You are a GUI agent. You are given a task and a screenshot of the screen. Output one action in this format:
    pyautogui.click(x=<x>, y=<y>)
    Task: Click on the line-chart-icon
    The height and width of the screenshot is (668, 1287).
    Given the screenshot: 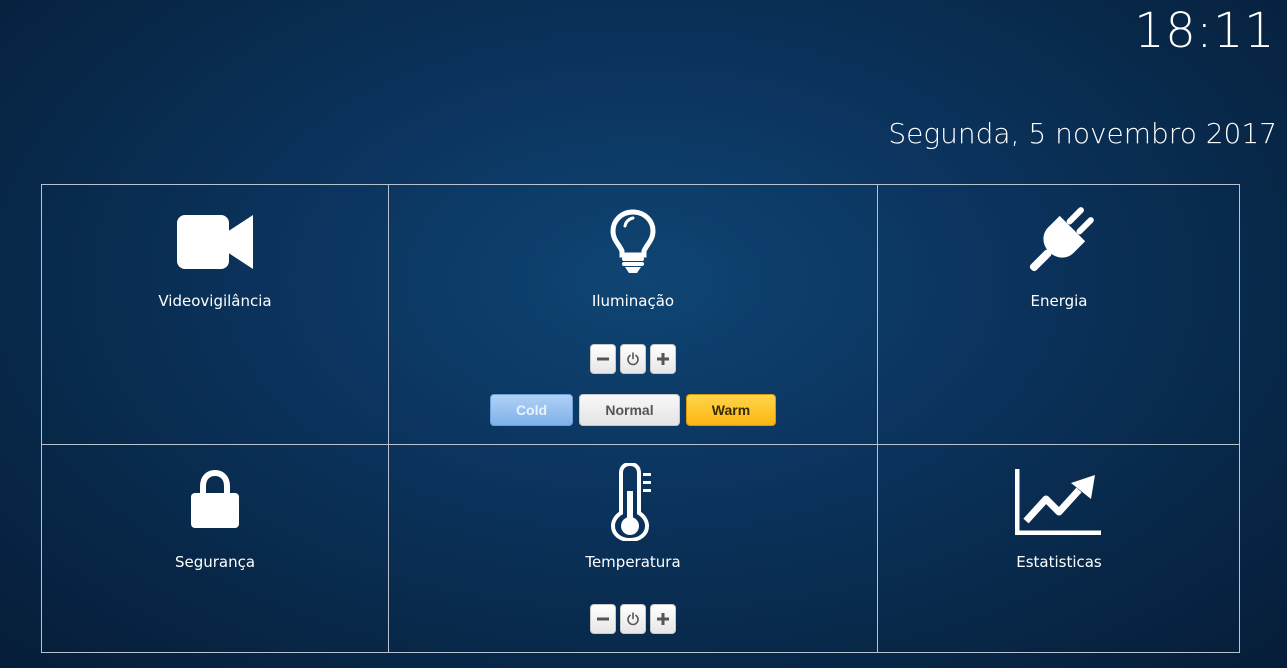 What is the action you would take?
    pyautogui.click(x=1058, y=504)
    